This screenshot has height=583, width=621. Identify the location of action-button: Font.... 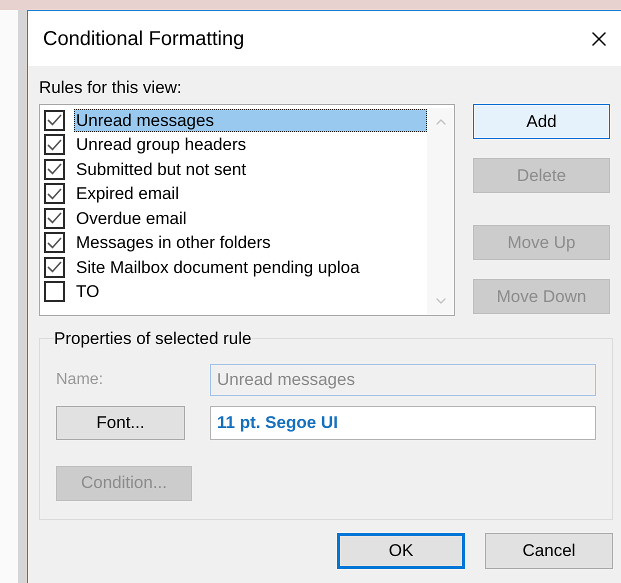
(120, 423).